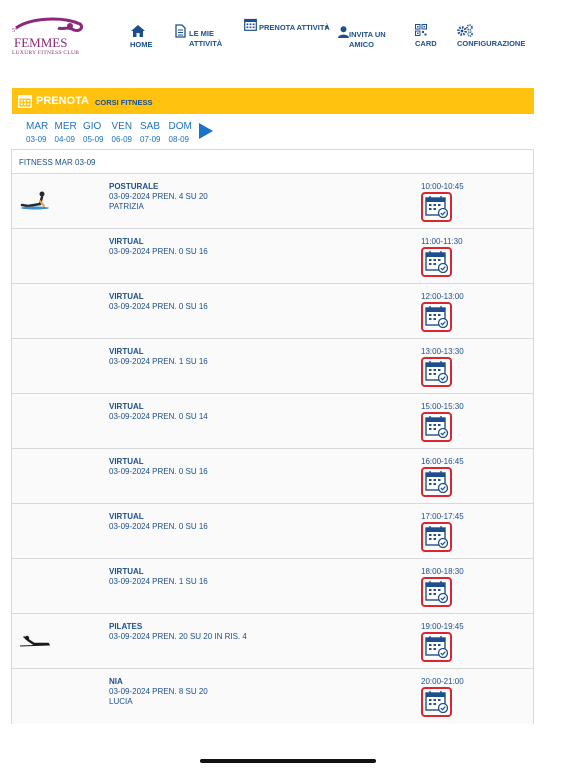 This screenshot has height=768, width=576. I want to click on class-time: 13:00-13:30, so click(442, 351).